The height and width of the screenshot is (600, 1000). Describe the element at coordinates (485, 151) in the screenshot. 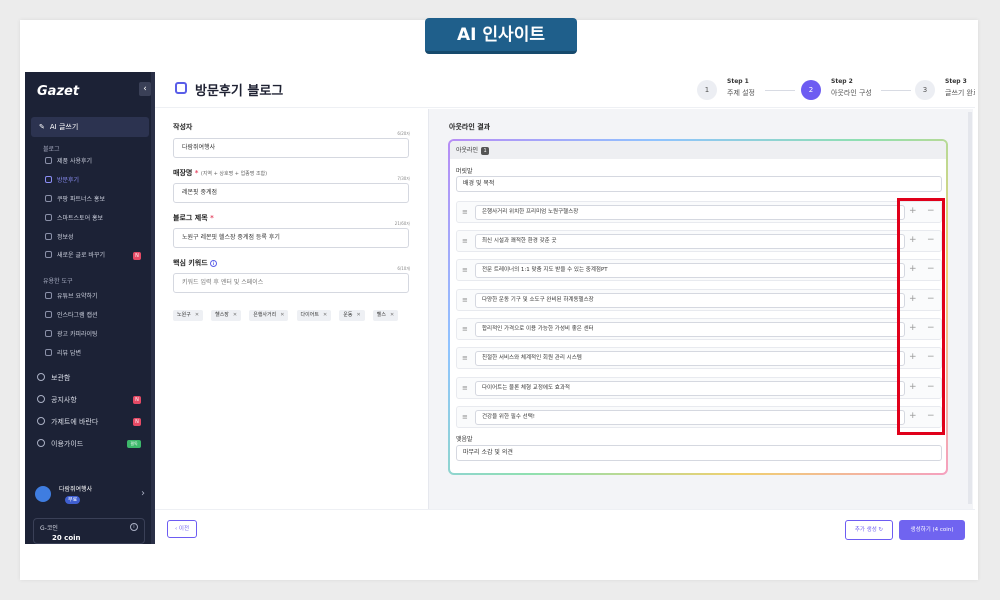

I see `outline-count-badge: 1` at that location.